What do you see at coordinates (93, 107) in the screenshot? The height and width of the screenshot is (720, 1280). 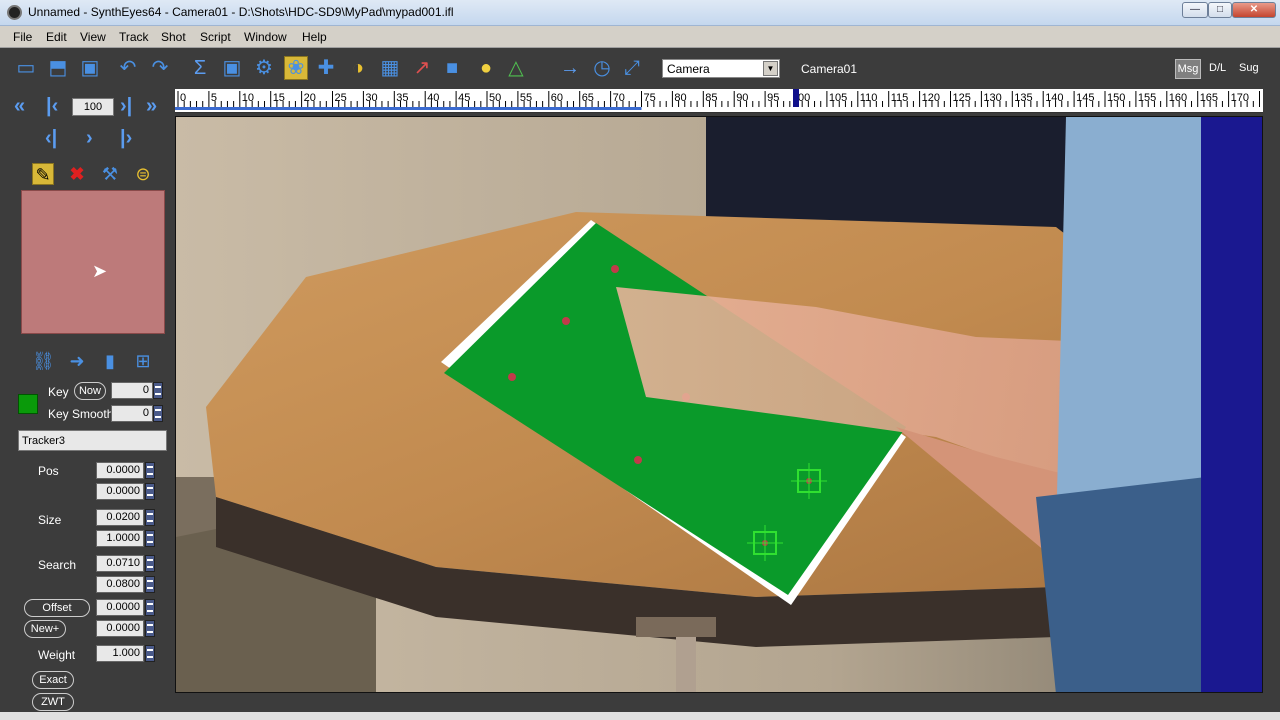 I see `frame-number-input: 100` at bounding box center [93, 107].